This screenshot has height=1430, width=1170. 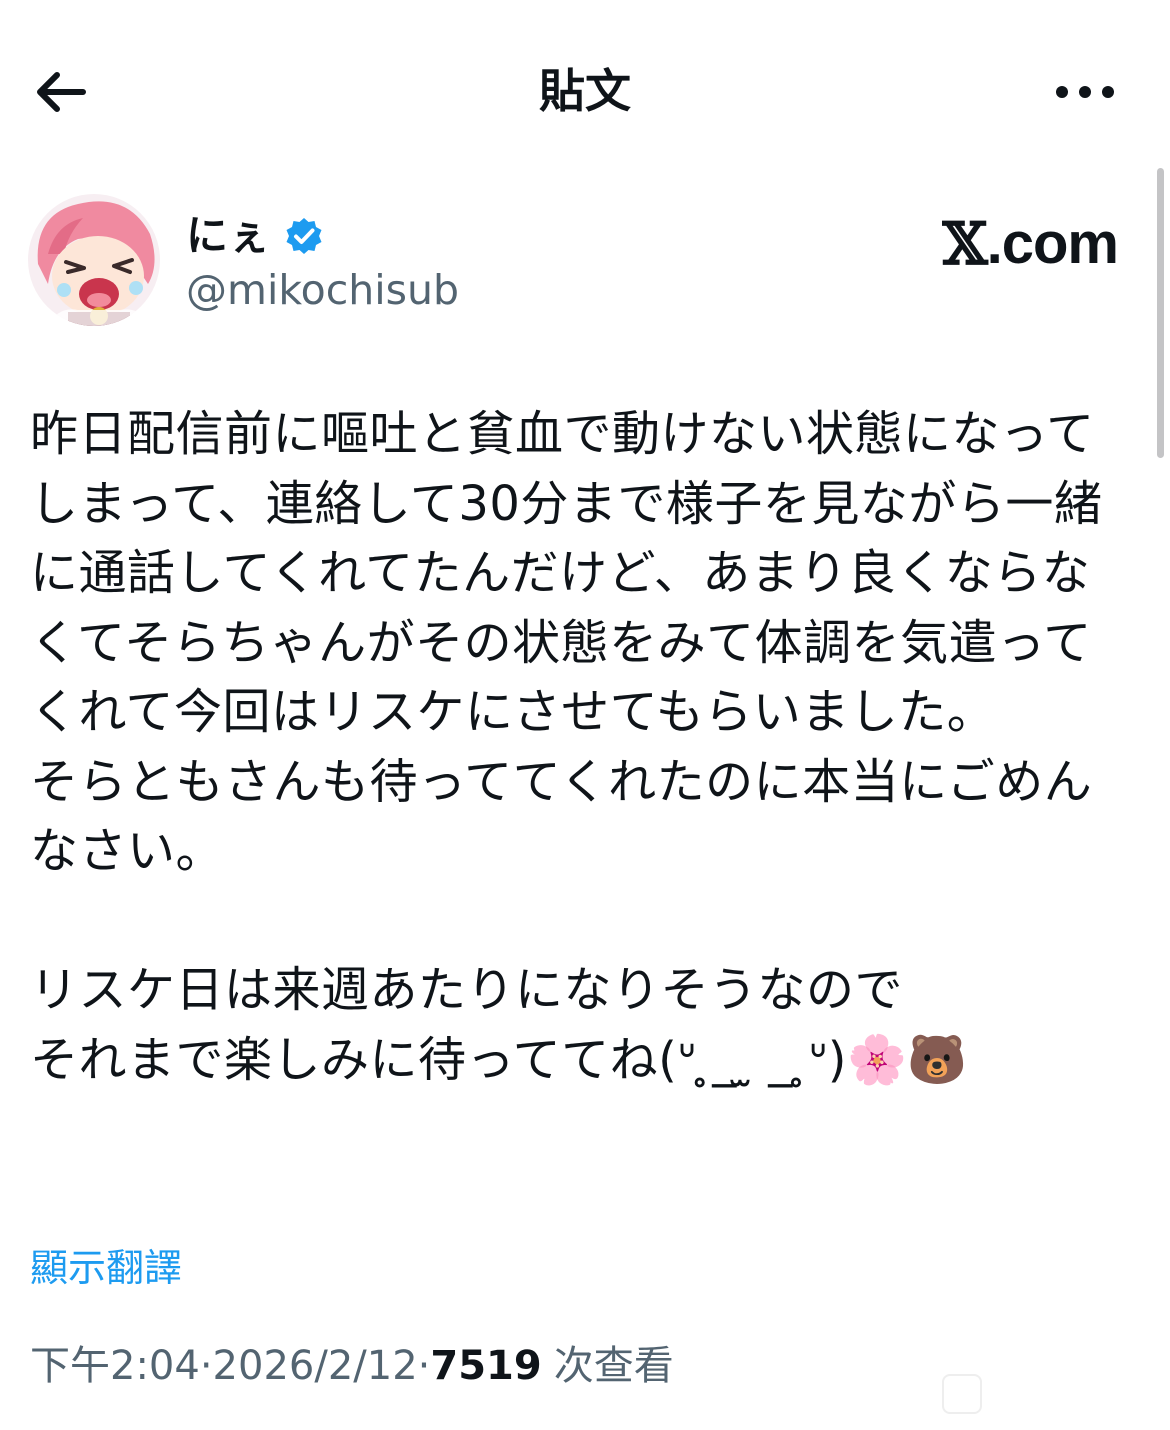 I want to click on more-options-button, so click(x=1085, y=92).